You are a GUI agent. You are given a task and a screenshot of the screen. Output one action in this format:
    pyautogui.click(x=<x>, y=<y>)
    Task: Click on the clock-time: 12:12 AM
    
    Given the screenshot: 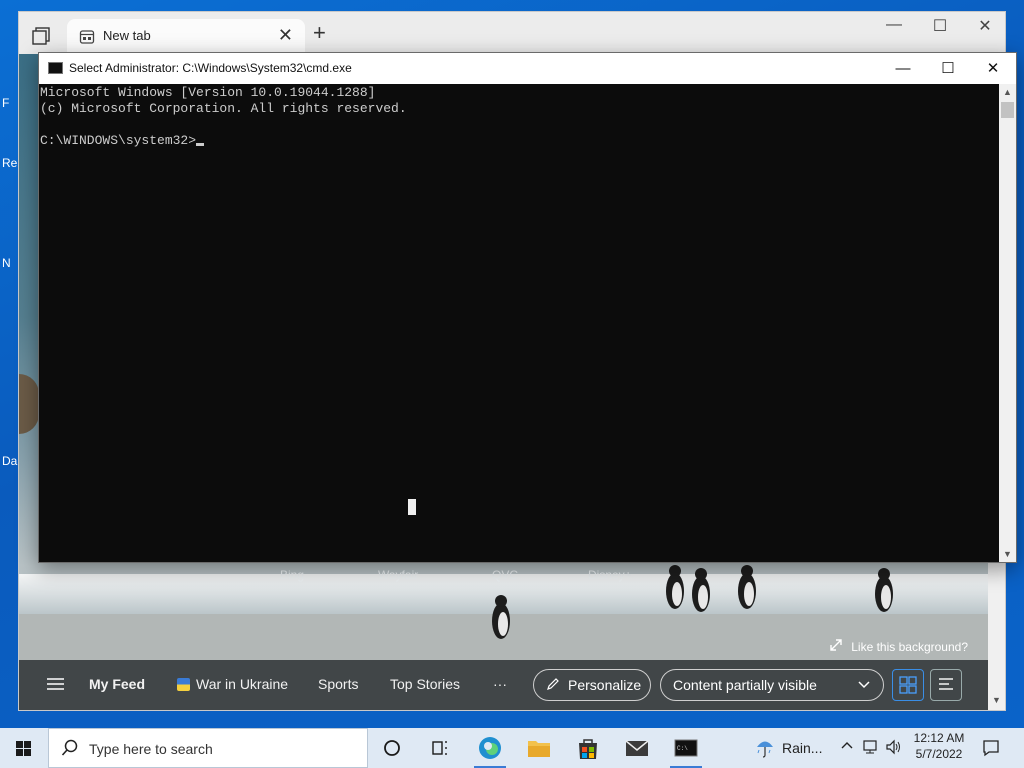 What is the action you would take?
    pyautogui.click(x=939, y=738)
    